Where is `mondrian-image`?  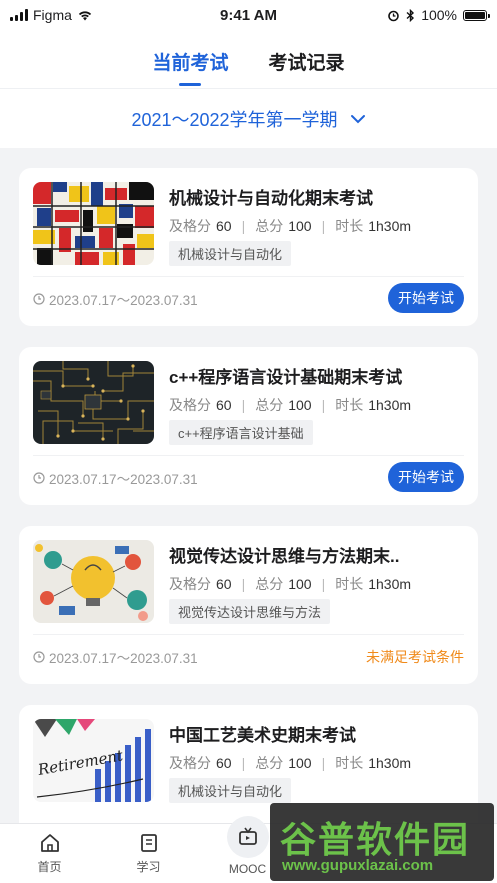 mondrian-image is located at coordinates (93, 223).